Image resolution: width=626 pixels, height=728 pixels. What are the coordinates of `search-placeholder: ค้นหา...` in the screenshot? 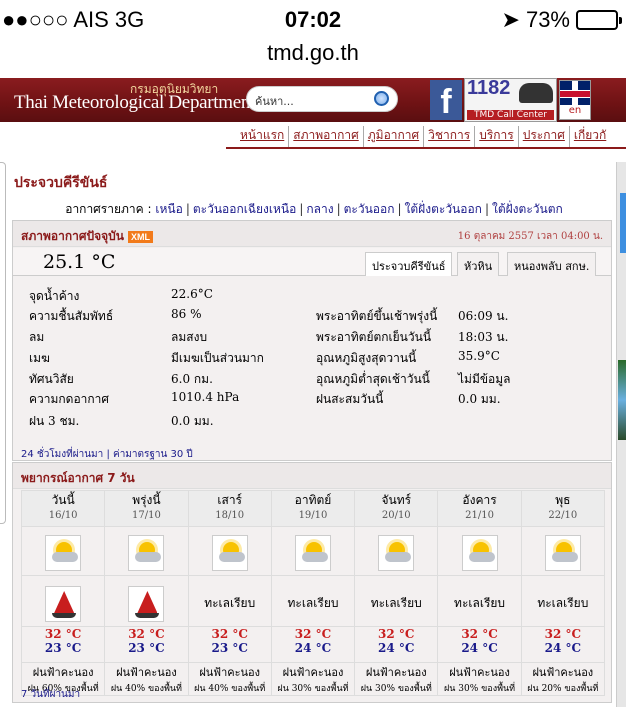 It's located at (274, 101).